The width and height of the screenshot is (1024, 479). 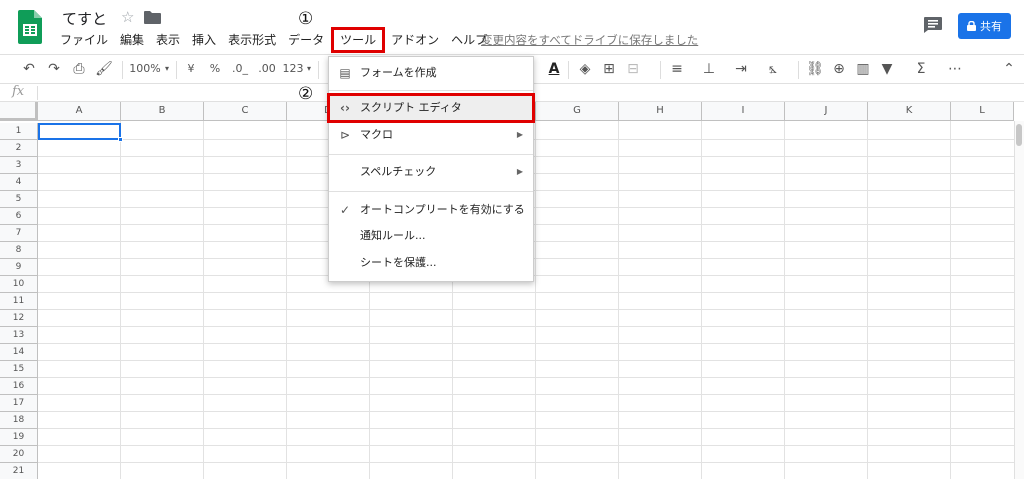 What do you see at coordinates (358, 40) in the screenshot?
I see `menu-tools: ツール` at bounding box center [358, 40].